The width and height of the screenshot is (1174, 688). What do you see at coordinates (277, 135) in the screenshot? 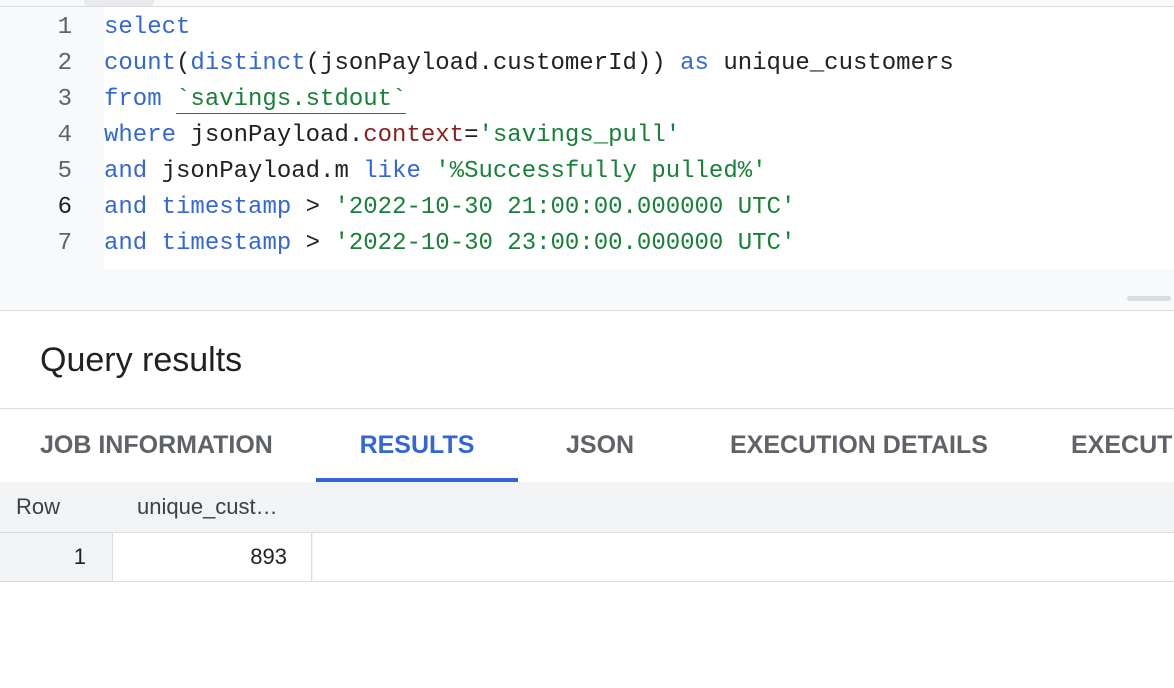
I see `code-token-ident: jsonPayload.` at bounding box center [277, 135].